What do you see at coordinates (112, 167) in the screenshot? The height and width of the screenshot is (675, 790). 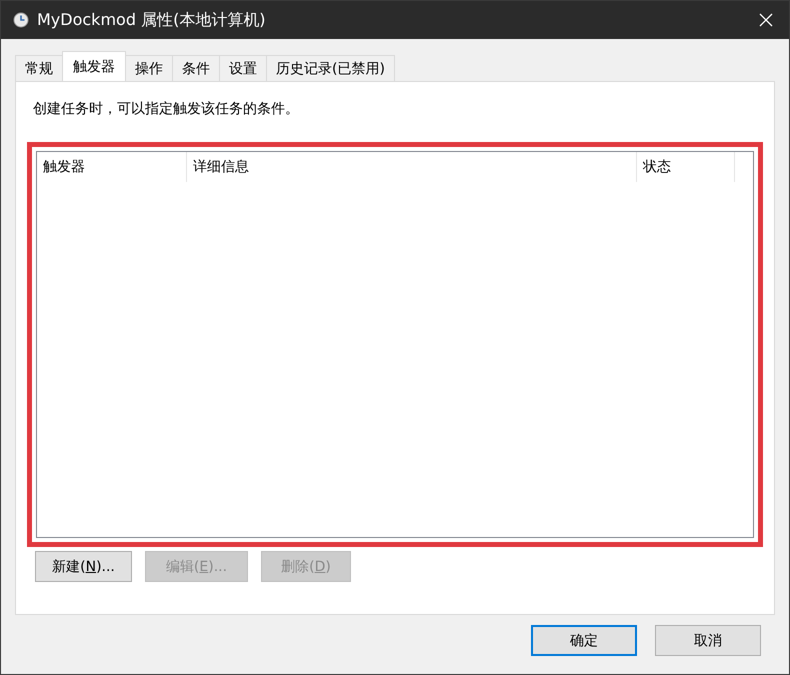 I see `column-header: 触发器` at bounding box center [112, 167].